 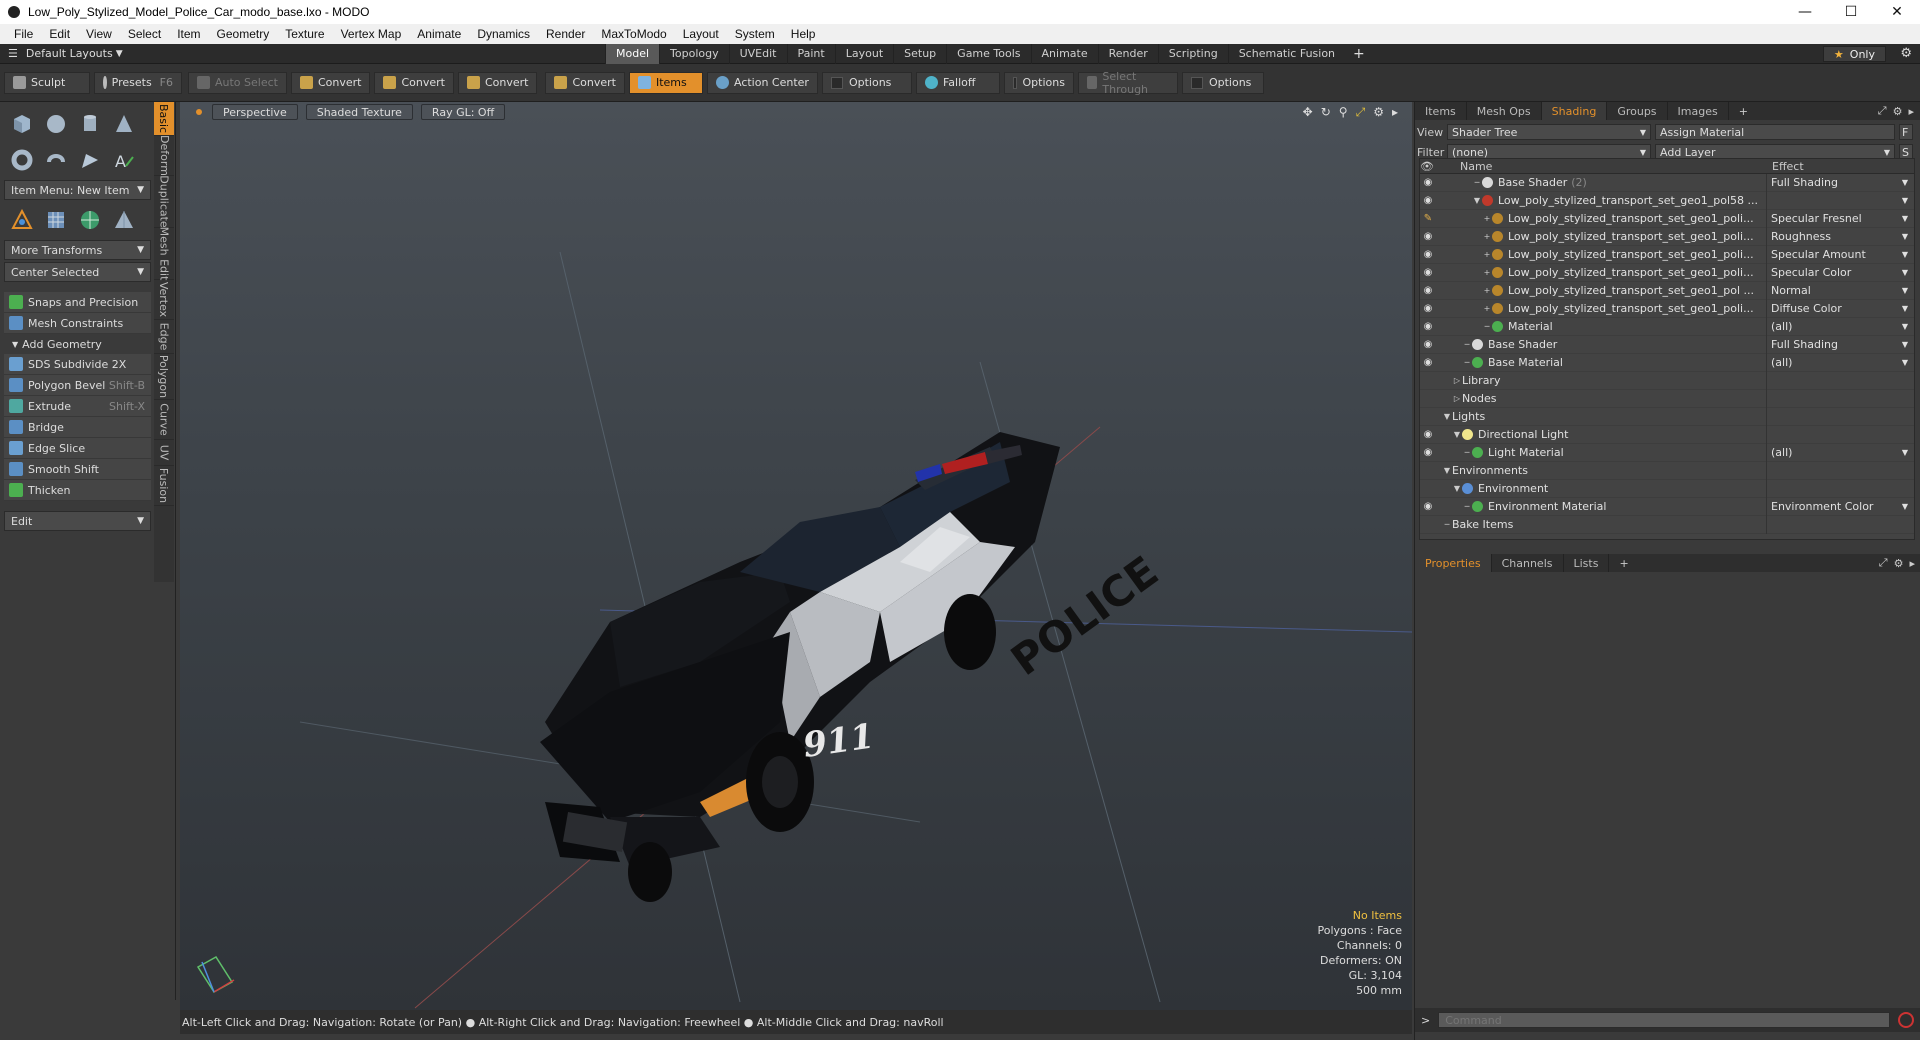 What do you see at coordinates (164, 201) in the screenshot?
I see `palette-tab-duplicate: Duplicate` at bounding box center [164, 201].